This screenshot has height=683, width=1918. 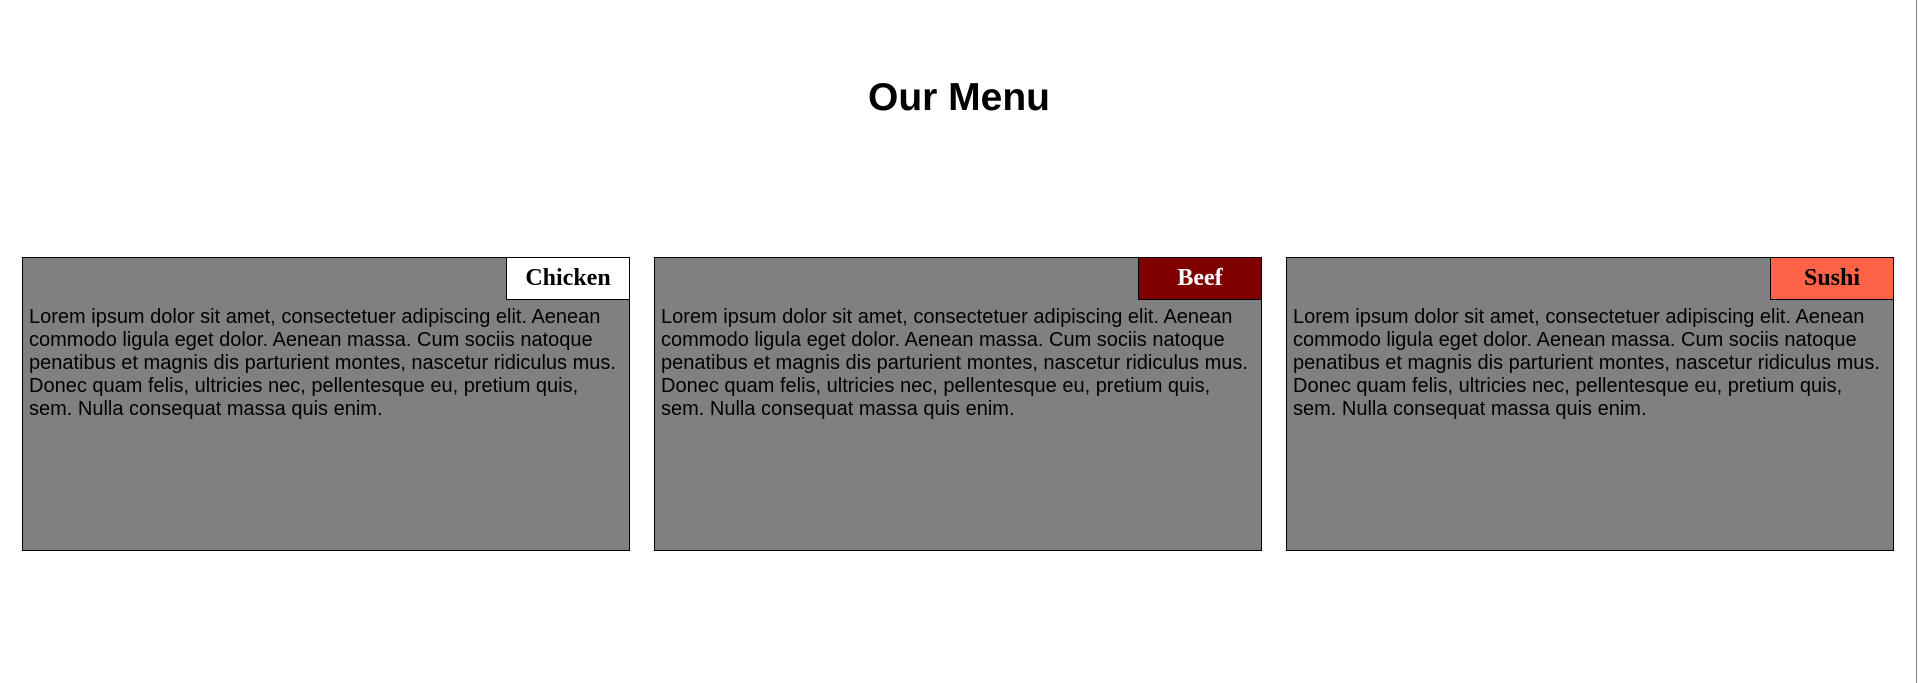 What do you see at coordinates (959, 97) in the screenshot?
I see `page-title: Our Menu` at bounding box center [959, 97].